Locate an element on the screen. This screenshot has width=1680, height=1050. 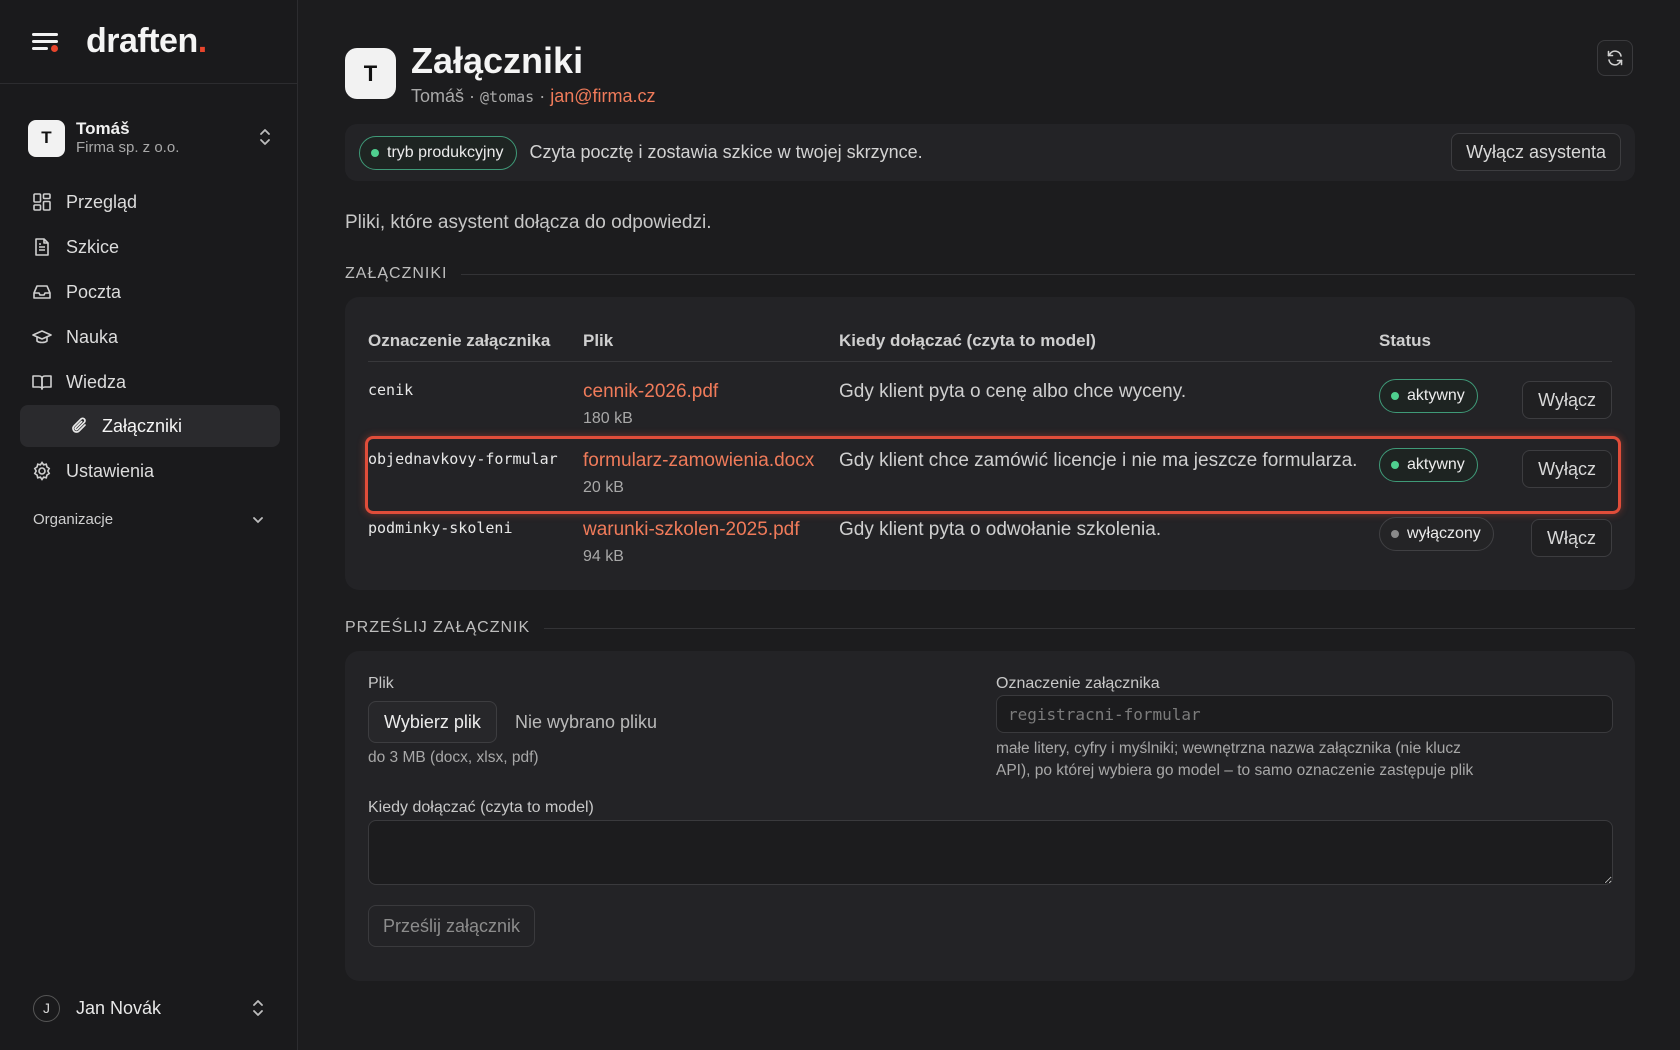
chevron-down-icon is located at coordinates (258, 519).